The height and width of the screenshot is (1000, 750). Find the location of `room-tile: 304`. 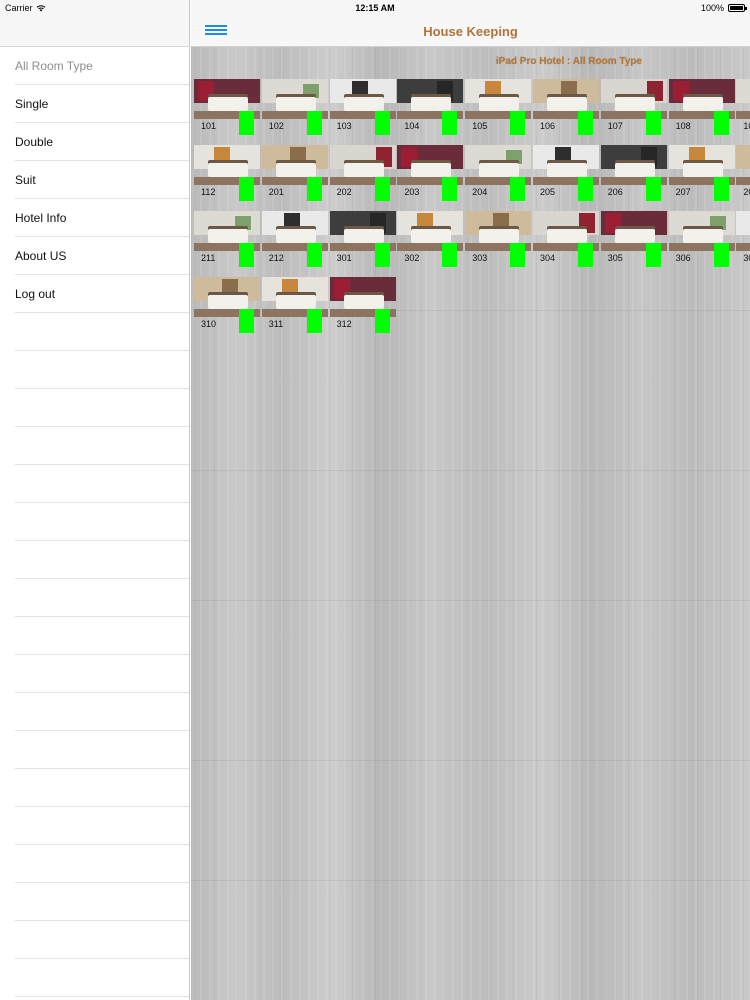

room-tile: 304 is located at coordinates (566, 239).